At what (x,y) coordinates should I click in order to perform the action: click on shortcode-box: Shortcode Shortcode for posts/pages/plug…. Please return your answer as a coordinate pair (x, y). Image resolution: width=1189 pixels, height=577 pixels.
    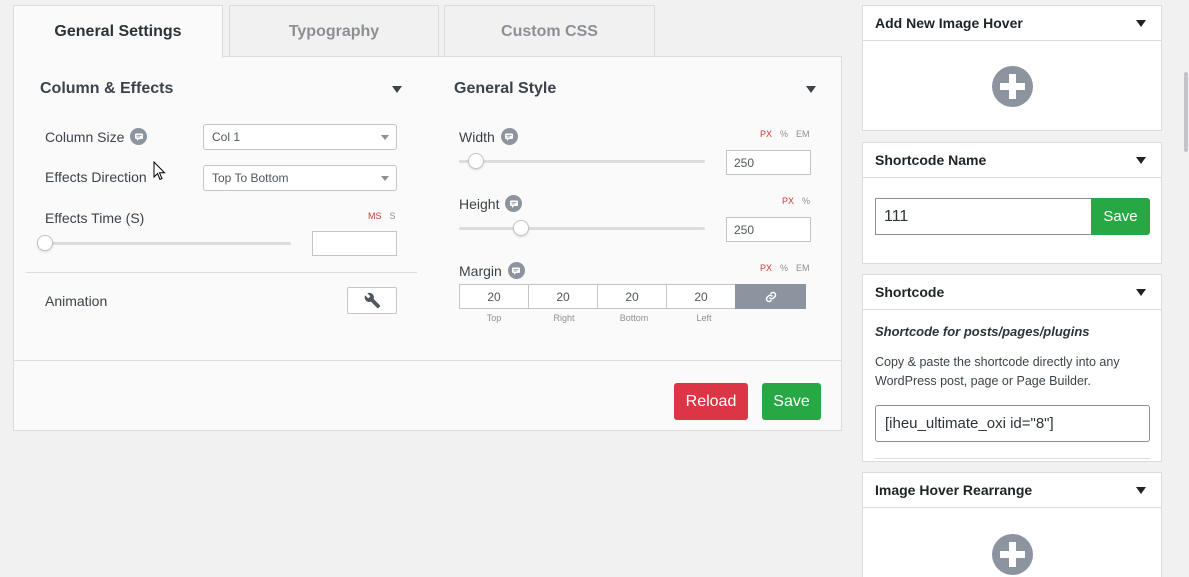
    Looking at the image, I should click on (1012, 368).